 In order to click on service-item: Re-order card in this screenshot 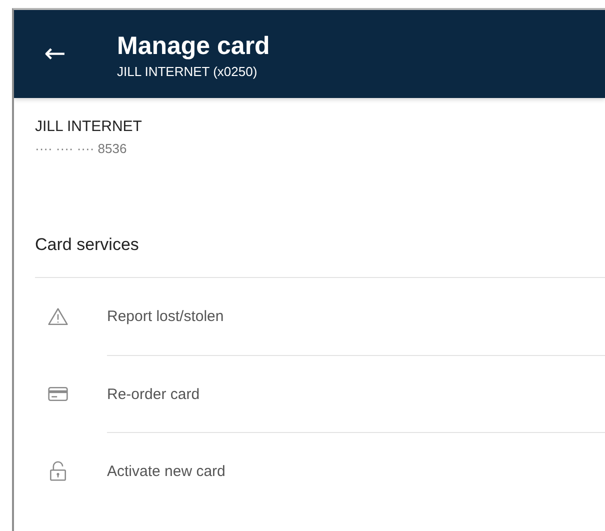, I will do `click(309, 393)`.